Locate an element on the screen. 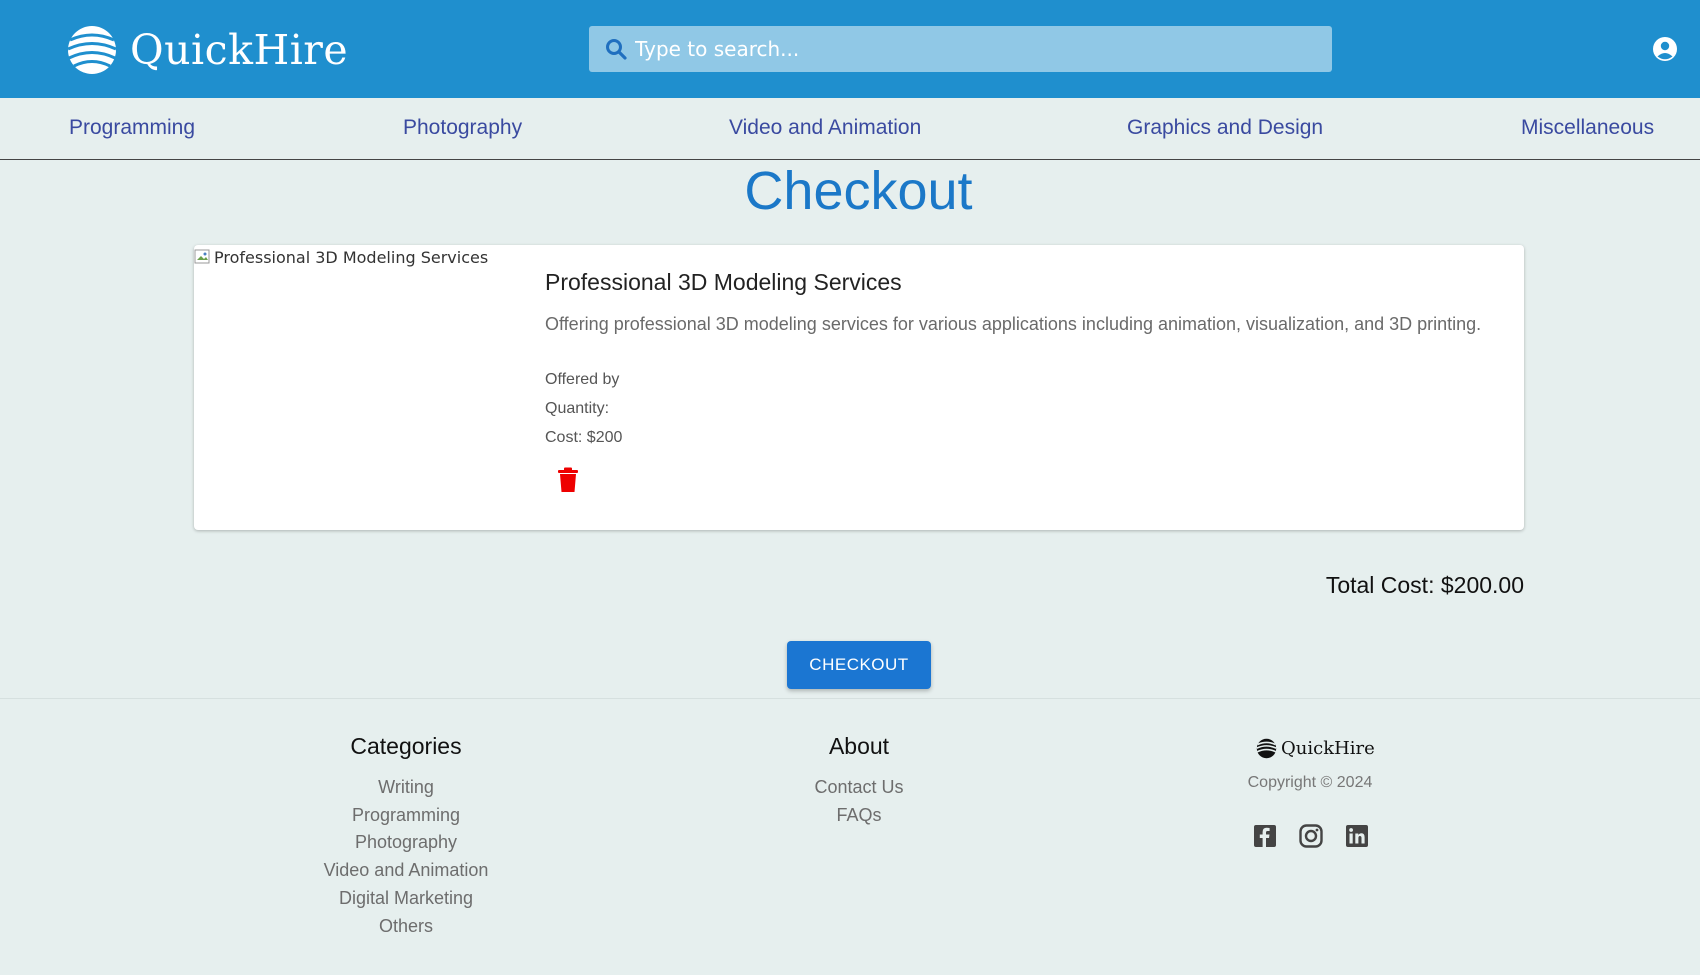  footer-link-others: Others is located at coordinates (406, 927).